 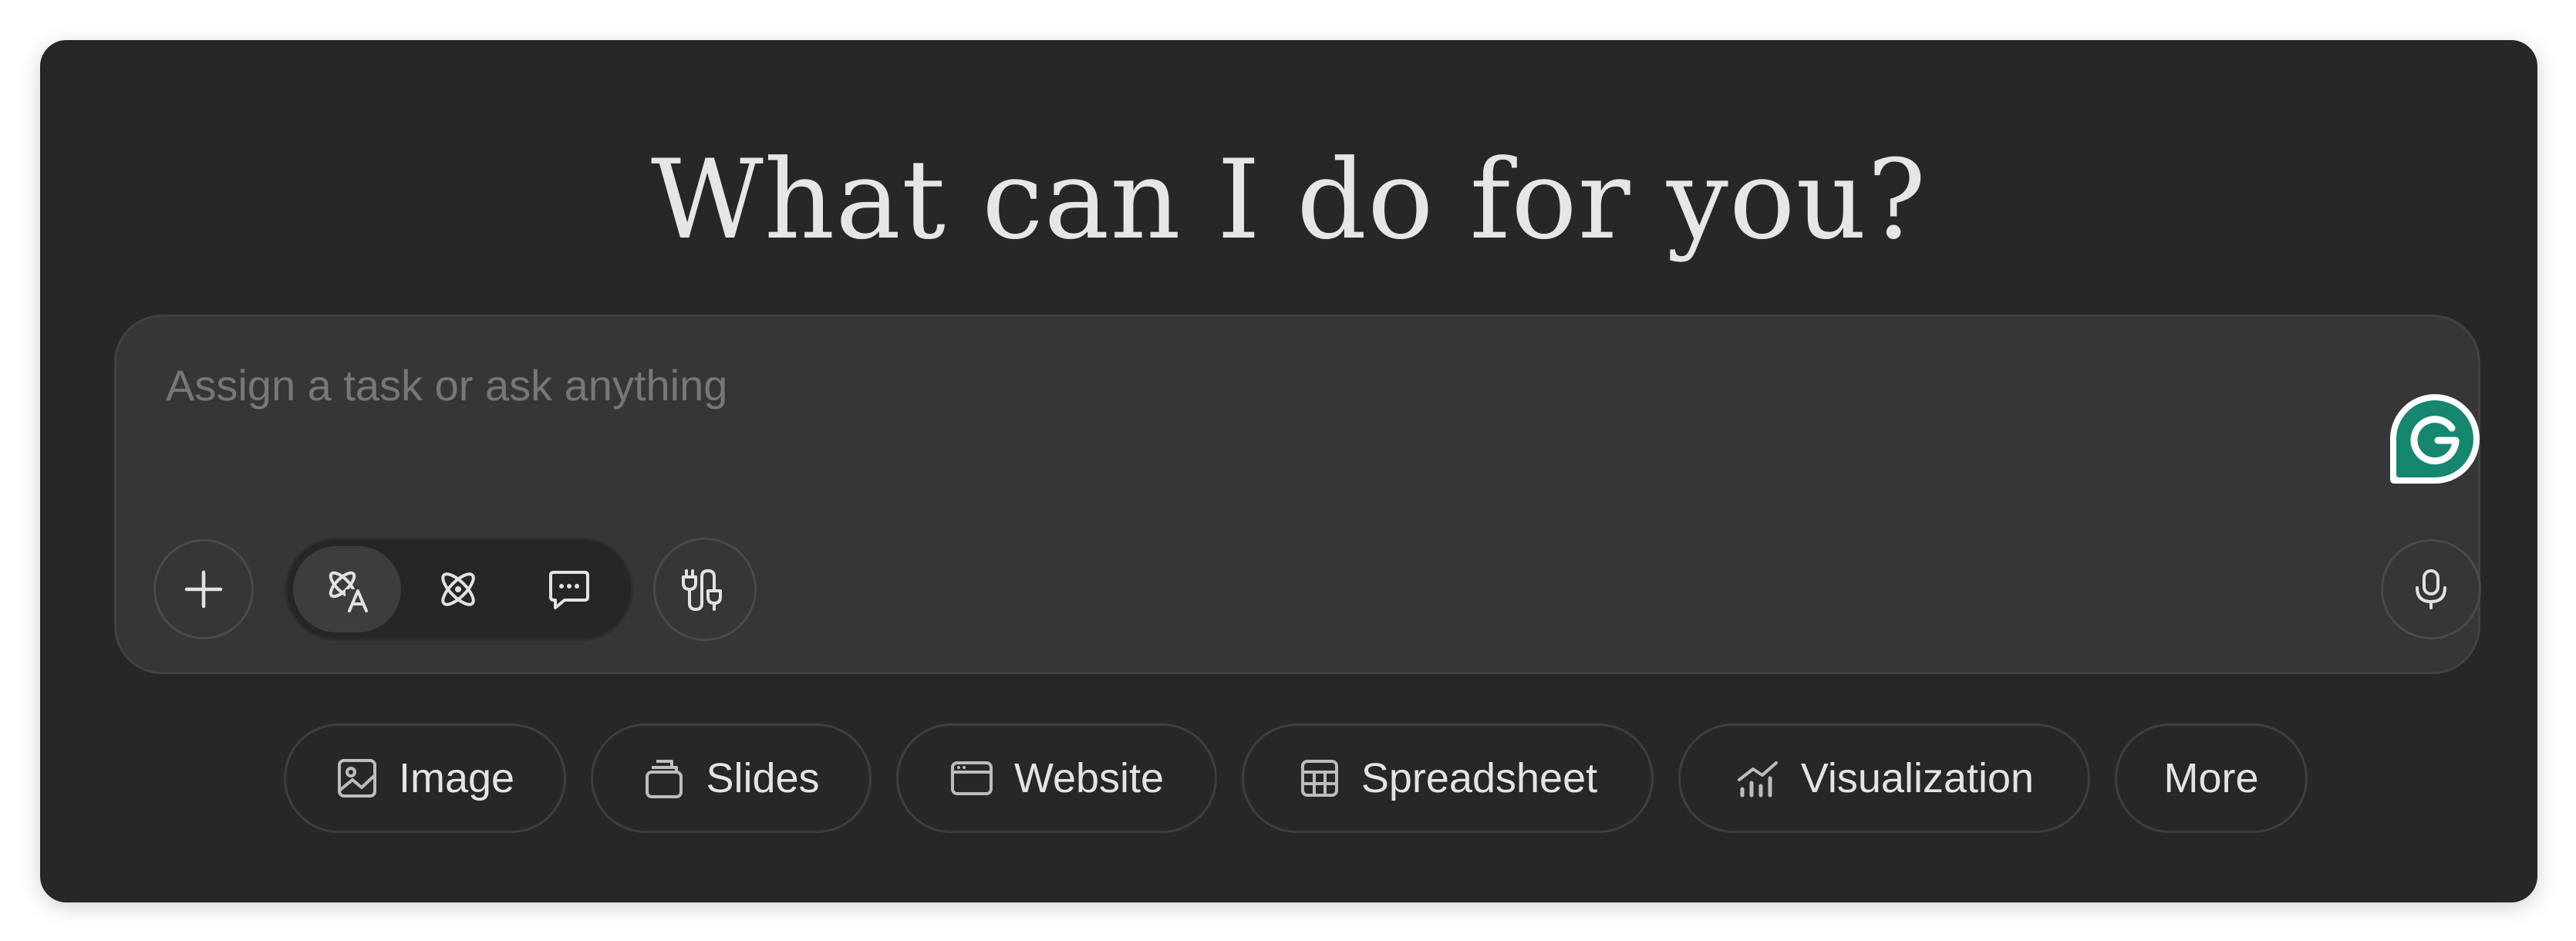 I want to click on grammarly-icon, so click(x=2435, y=439).